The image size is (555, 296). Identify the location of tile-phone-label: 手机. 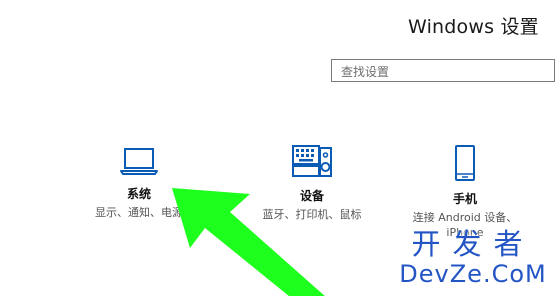
(464, 199).